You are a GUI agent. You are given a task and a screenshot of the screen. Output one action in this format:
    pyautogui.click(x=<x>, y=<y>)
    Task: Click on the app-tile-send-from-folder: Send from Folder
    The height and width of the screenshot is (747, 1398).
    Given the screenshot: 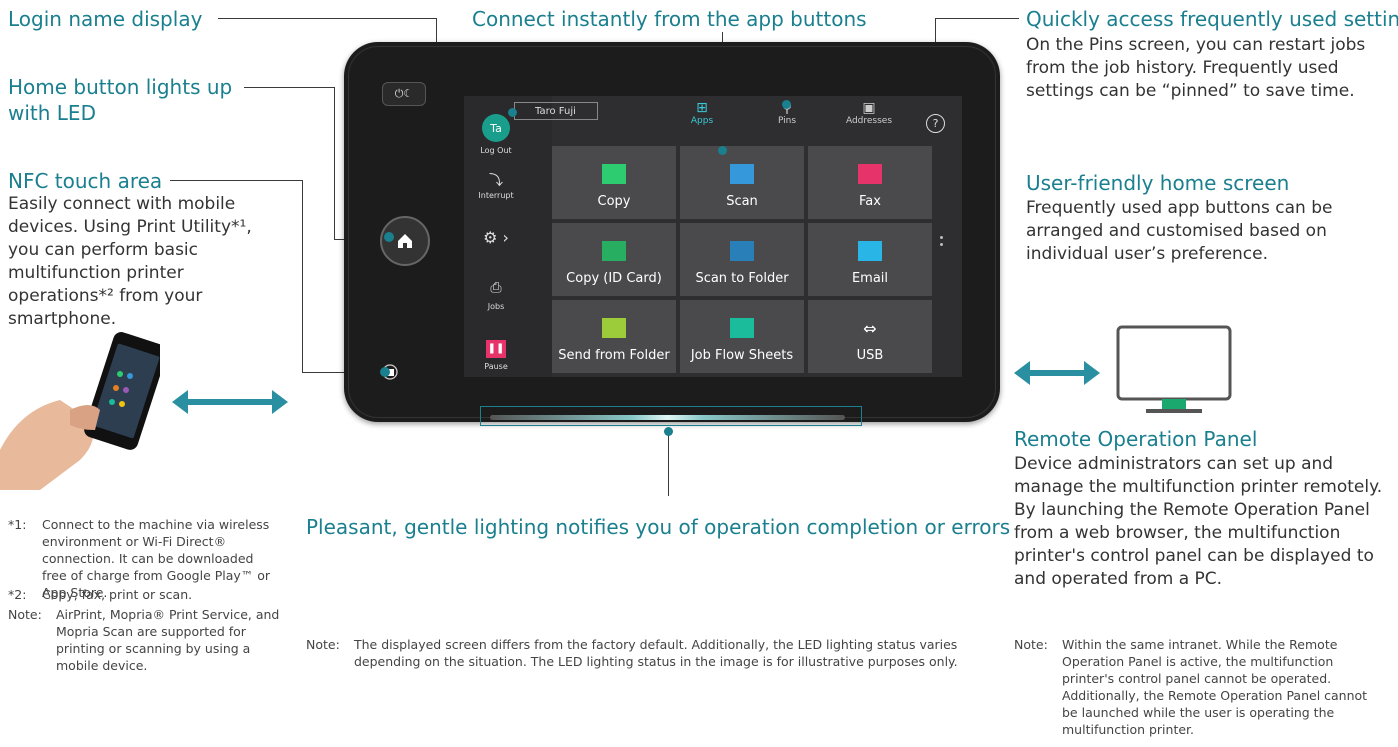 What is the action you would take?
    pyautogui.click(x=614, y=336)
    